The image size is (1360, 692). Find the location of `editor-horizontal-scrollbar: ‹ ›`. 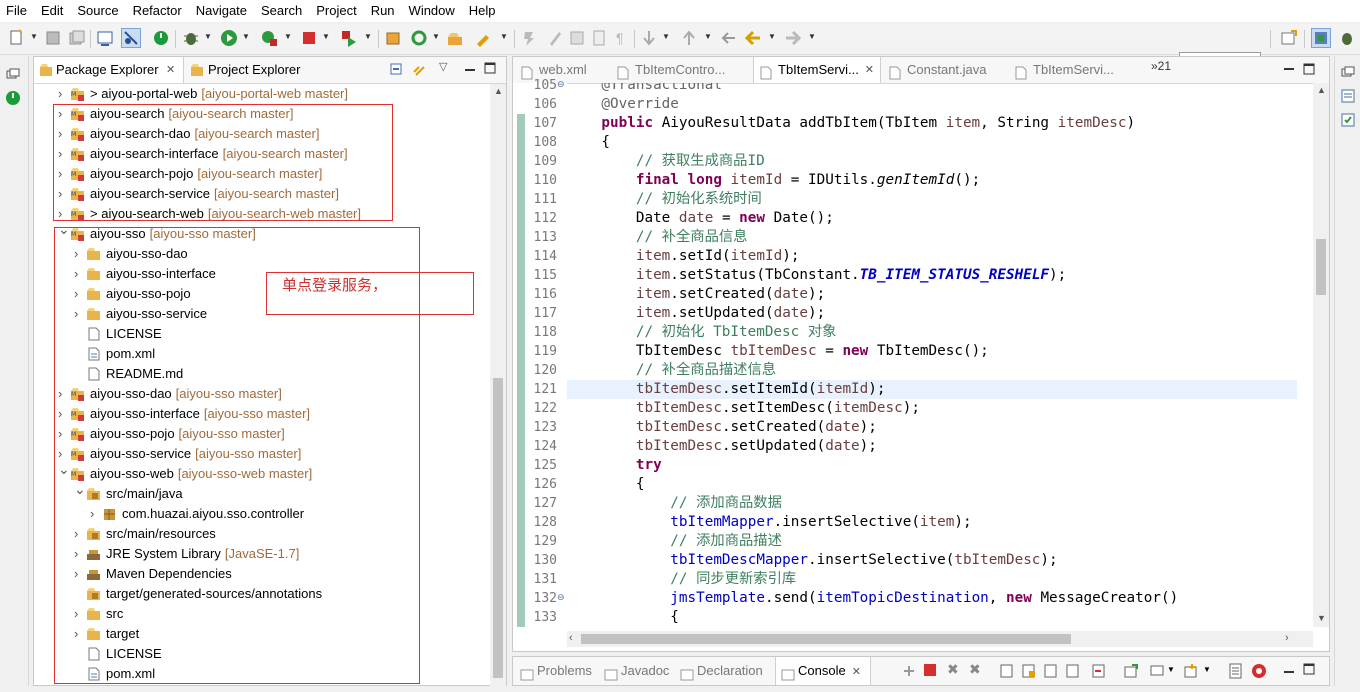

editor-horizontal-scrollbar: ‹ › is located at coordinates (940, 639).